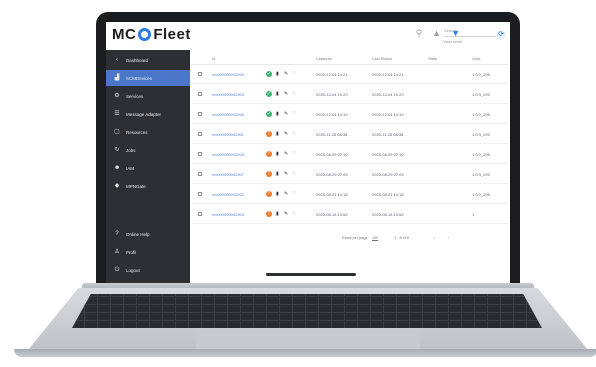 Image resolution: width=596 pixels, height=367 pixels. Describe the element at coordinates (311, 274) in the screenshot. I see `scrollbar` at that location.